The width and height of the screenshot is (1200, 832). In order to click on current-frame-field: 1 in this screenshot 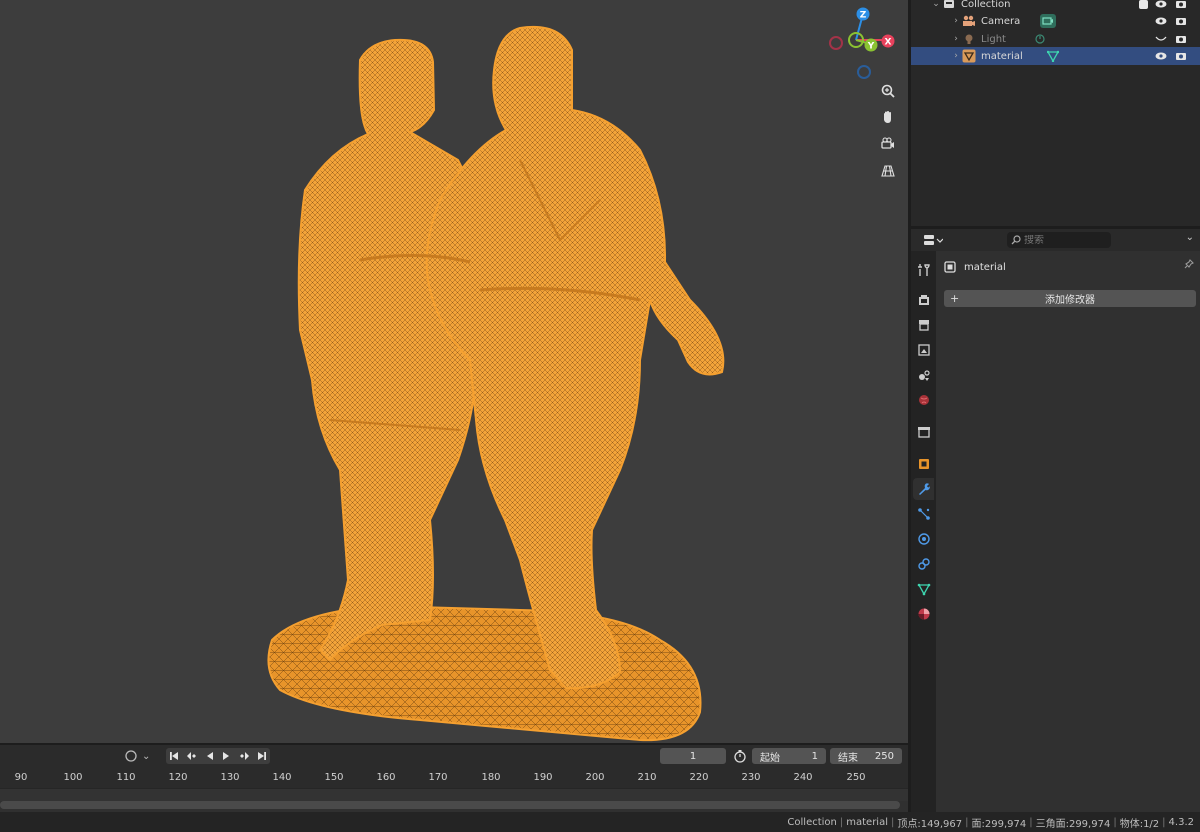, I will do `click(693, 756)`.